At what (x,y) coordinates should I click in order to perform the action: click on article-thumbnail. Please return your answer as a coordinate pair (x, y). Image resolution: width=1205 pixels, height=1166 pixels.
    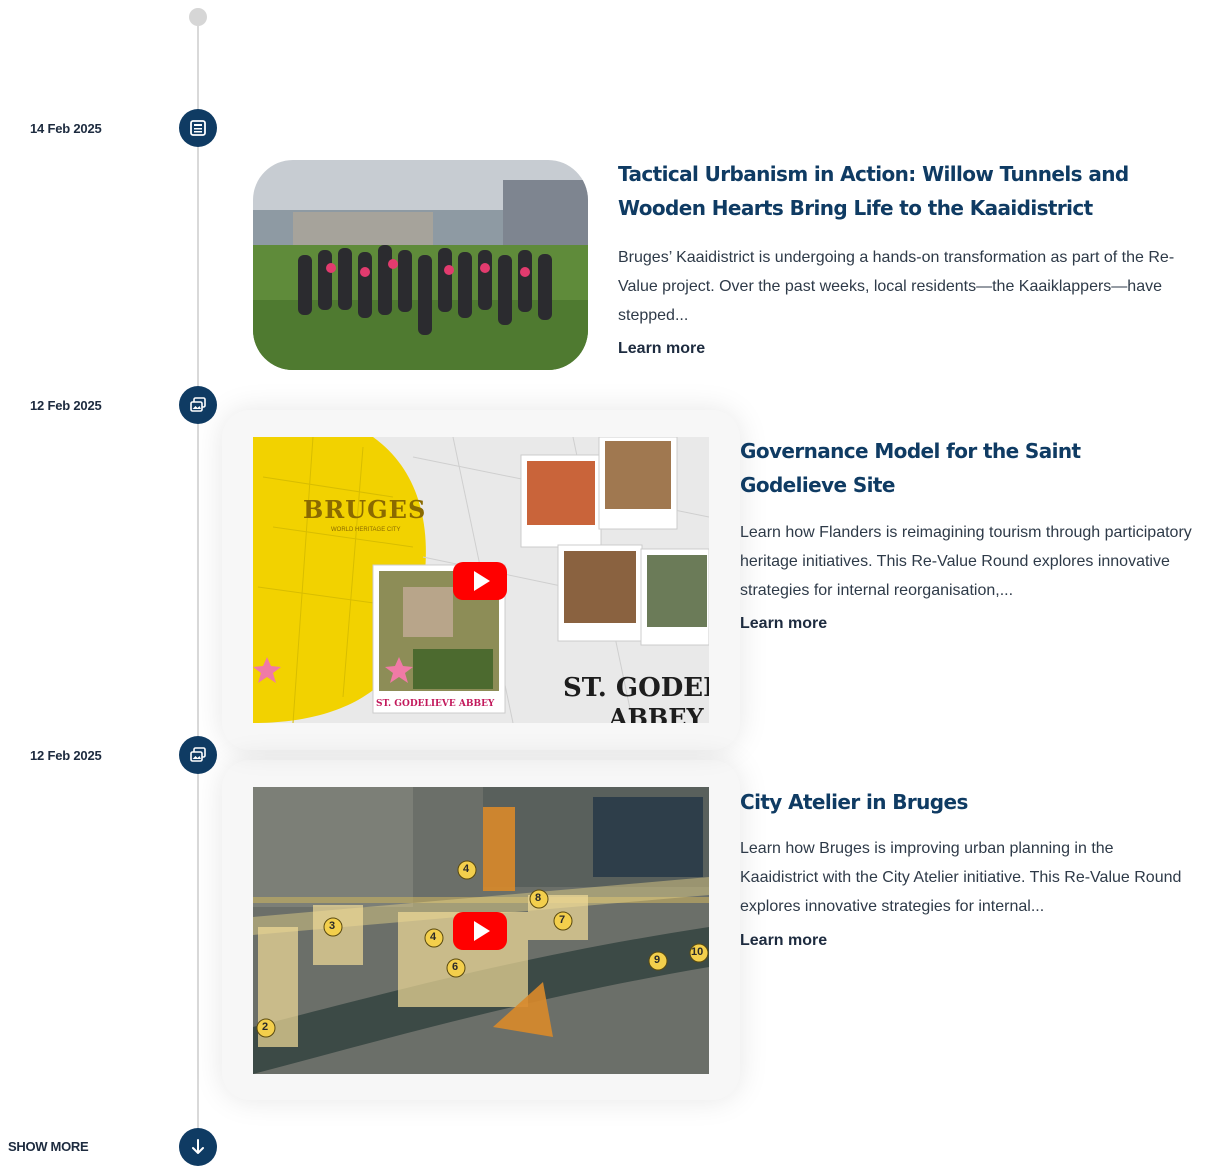
    Looking at the image, I should click on (420, 265).